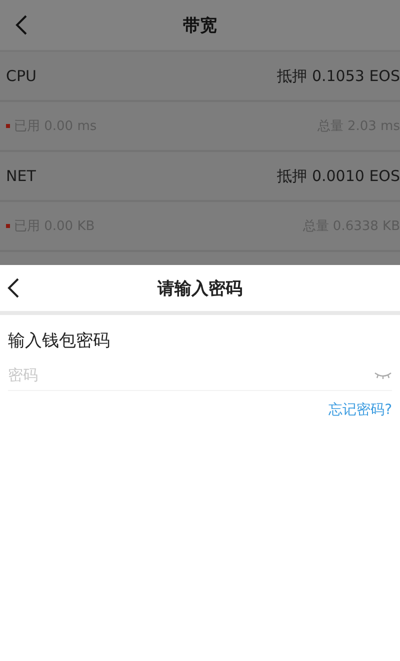 The width and height of the screenshot is (400, 661). Describe the element at coordinates (21, 76) in the screenshot. I see `resource-name: CPU` at that location.